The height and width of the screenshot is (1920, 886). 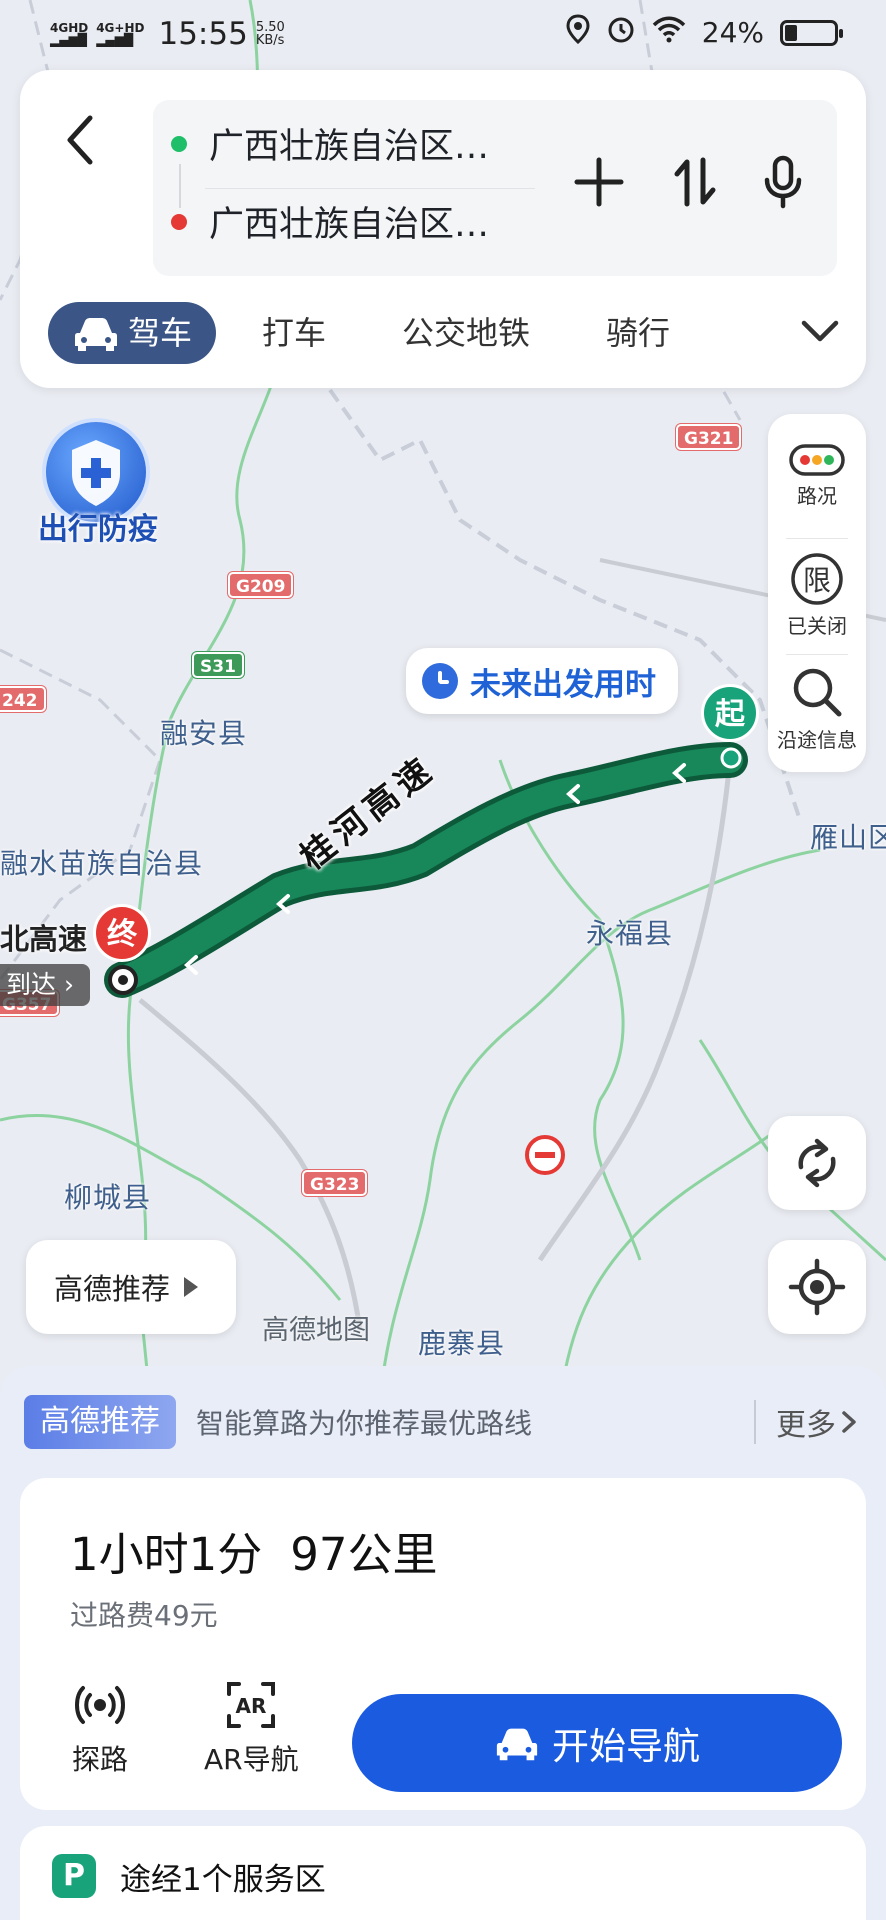 I want to click on refresh-icon, so click(x=817, y=1163).